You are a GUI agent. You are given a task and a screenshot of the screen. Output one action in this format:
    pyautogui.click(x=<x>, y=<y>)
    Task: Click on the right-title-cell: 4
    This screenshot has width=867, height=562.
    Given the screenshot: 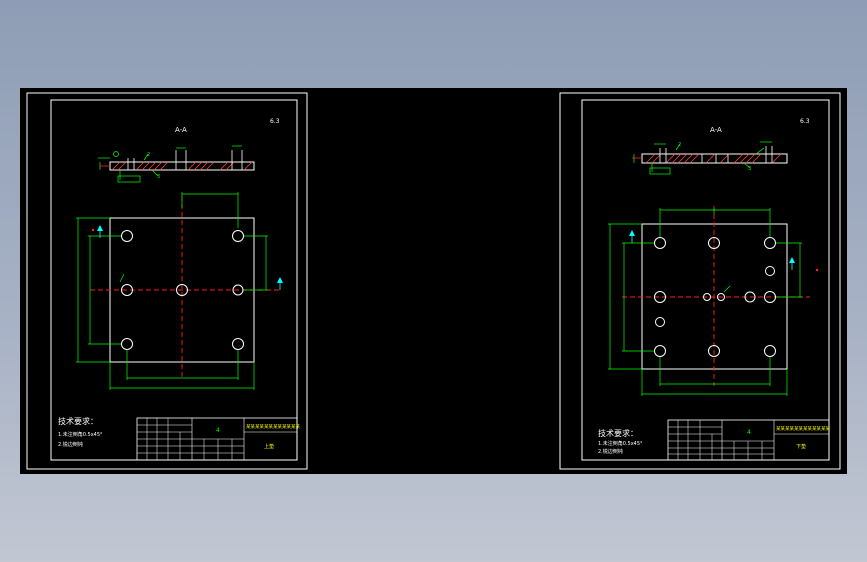 What is the action you would take?
    pyautogui.click(x=749, y=432)
    